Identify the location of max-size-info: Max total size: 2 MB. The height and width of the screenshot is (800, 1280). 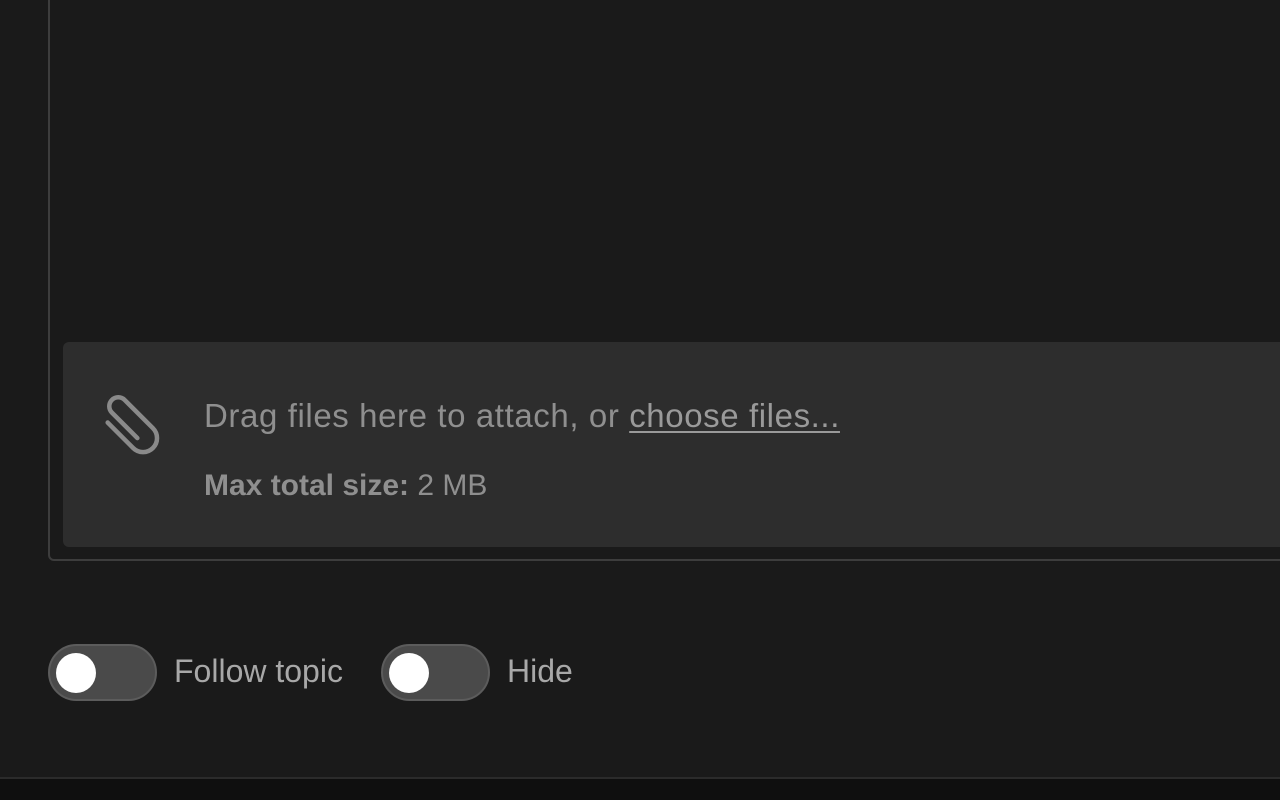
(345, 486).